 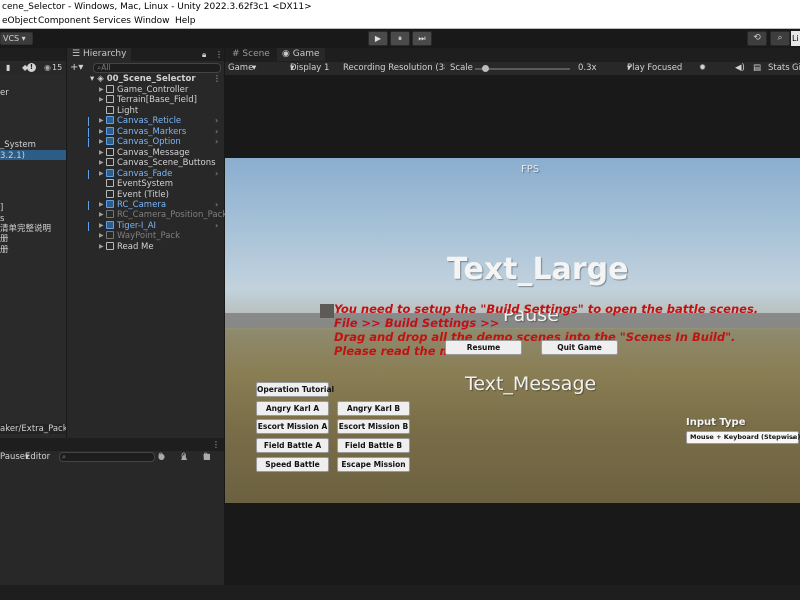 What do you see at coordinates (373, 464) in the screenshot?
I see `escape-mission-button: Escape Mission` at bounding box center [373, 464].